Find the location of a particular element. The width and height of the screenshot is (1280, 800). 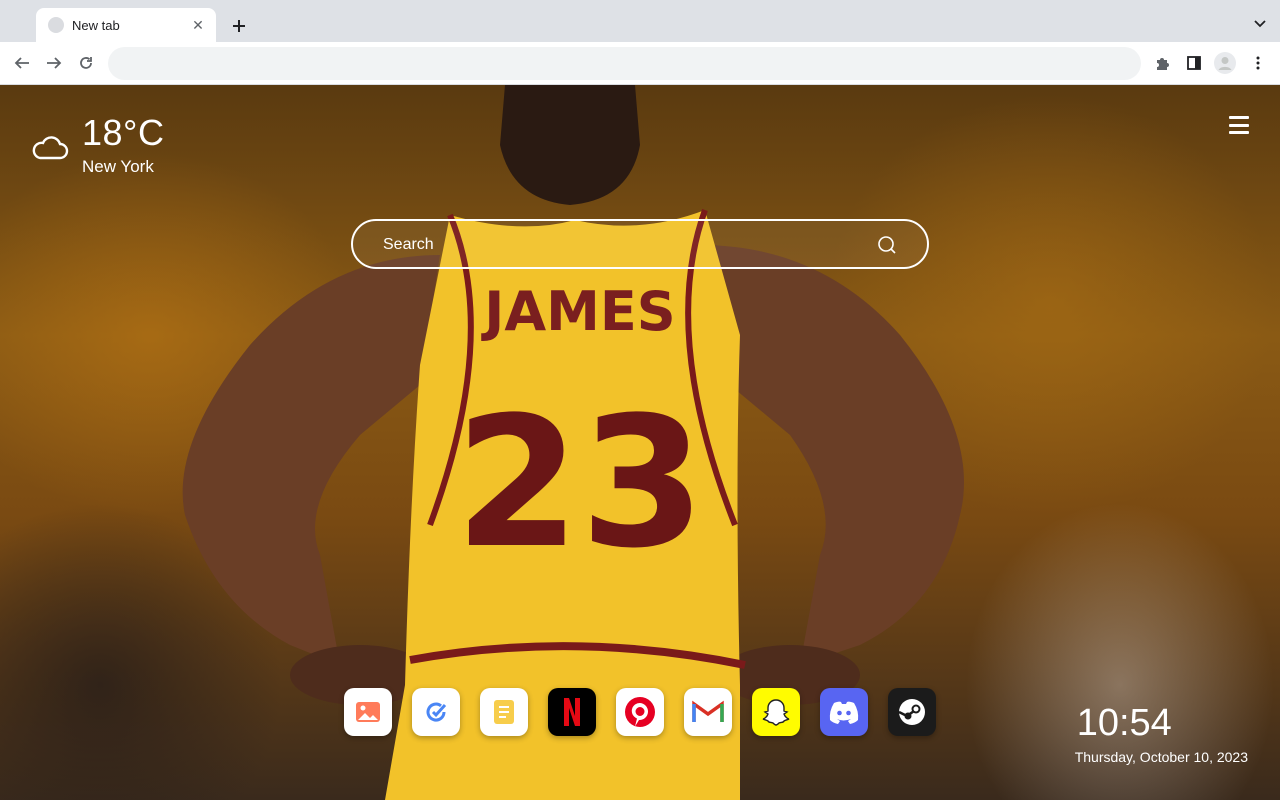

avatar-icon is located at coordinates (1225, 63).